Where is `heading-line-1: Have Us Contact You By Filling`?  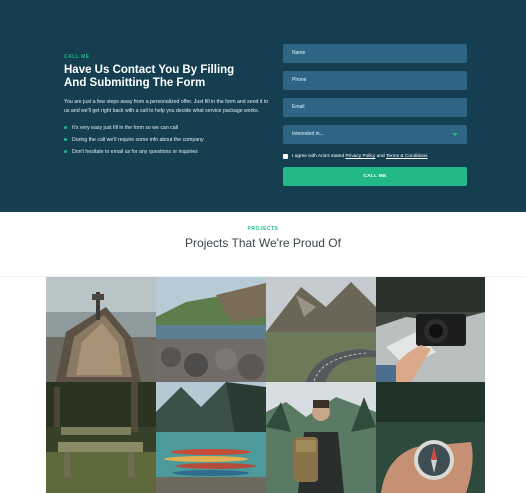 heading-line-1: Have Us Contact You By Filling is located at coordinates (149, 70).